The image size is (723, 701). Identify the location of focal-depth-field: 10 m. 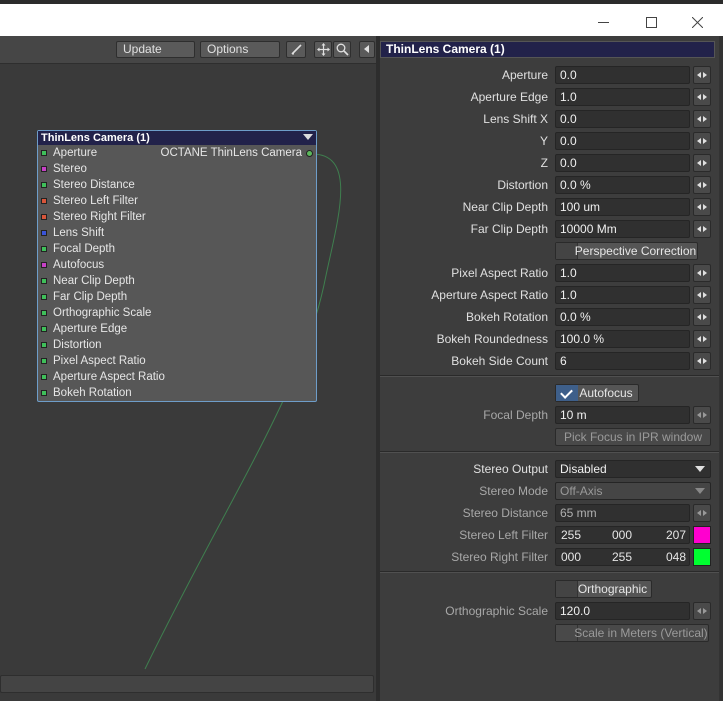
(622, 415).